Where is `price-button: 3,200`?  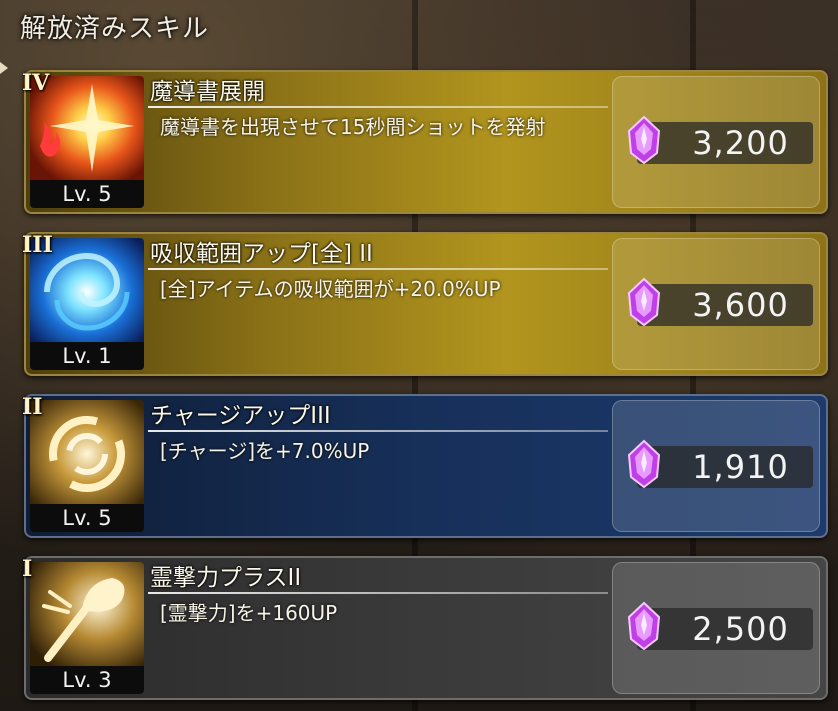
price-button: 3,200 is located at coordinates (716, 142).